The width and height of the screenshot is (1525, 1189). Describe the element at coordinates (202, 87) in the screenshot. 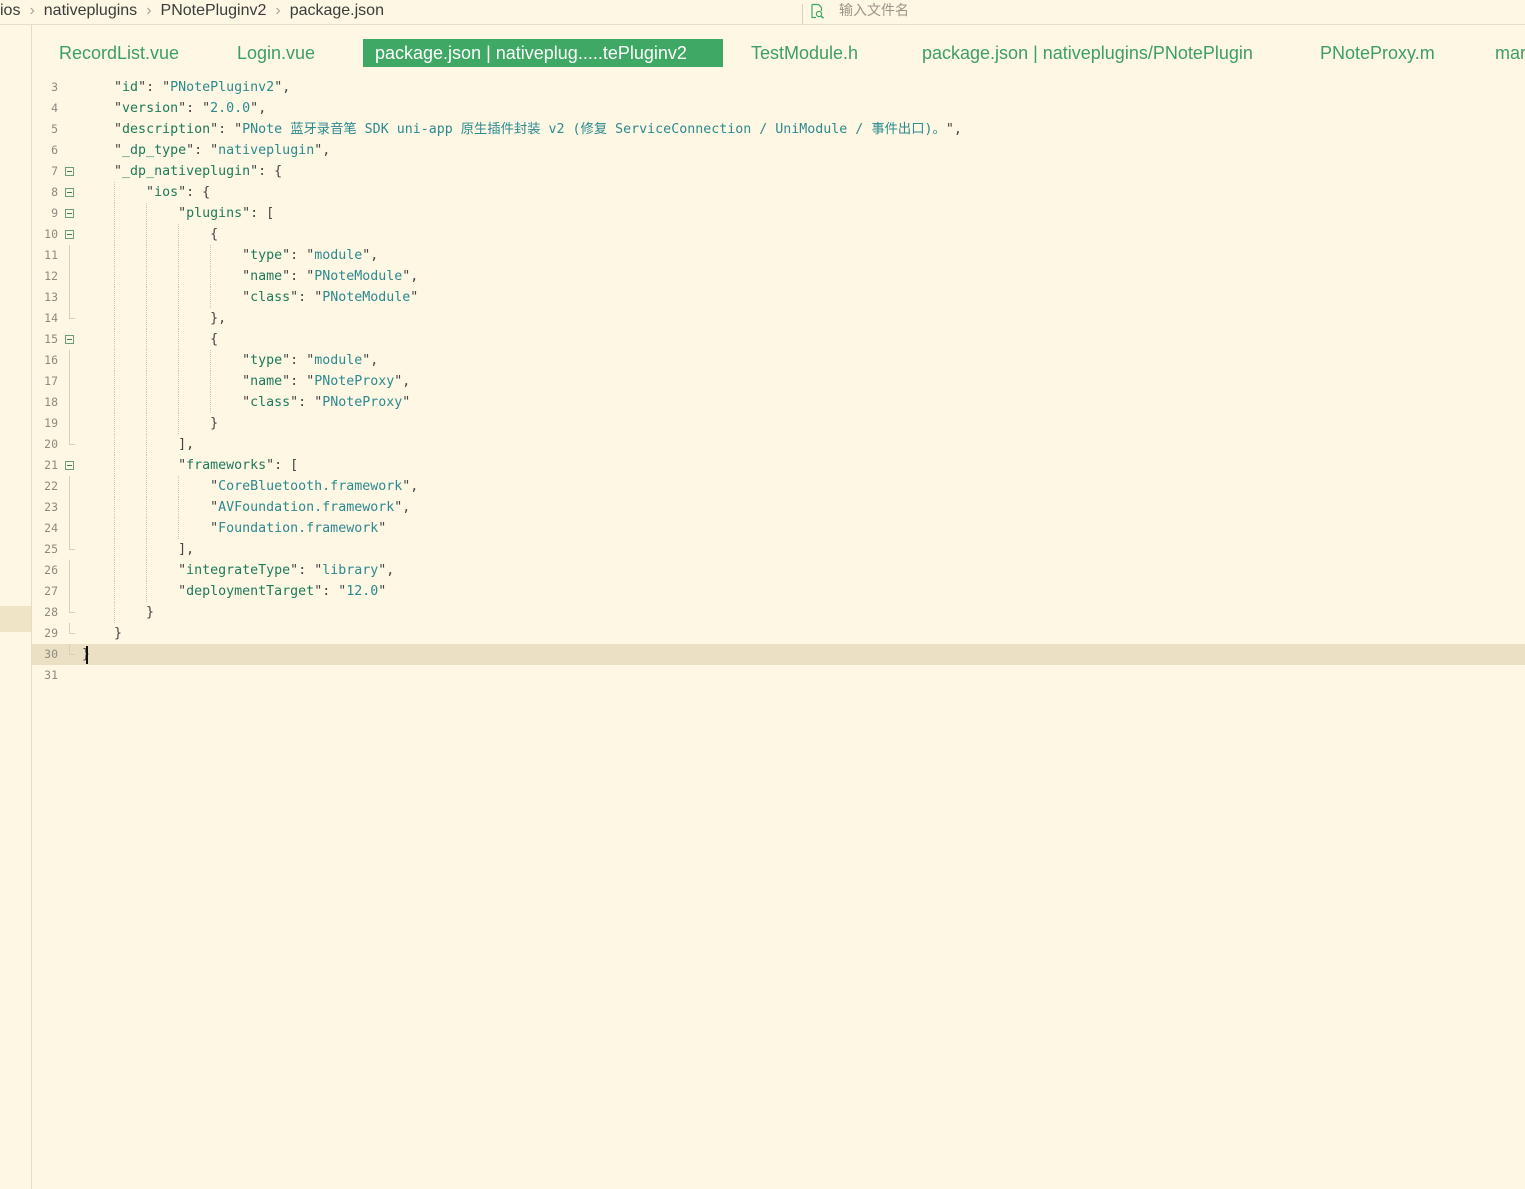

I see `code-text: "id": "PNotePluginv2",` at that location.